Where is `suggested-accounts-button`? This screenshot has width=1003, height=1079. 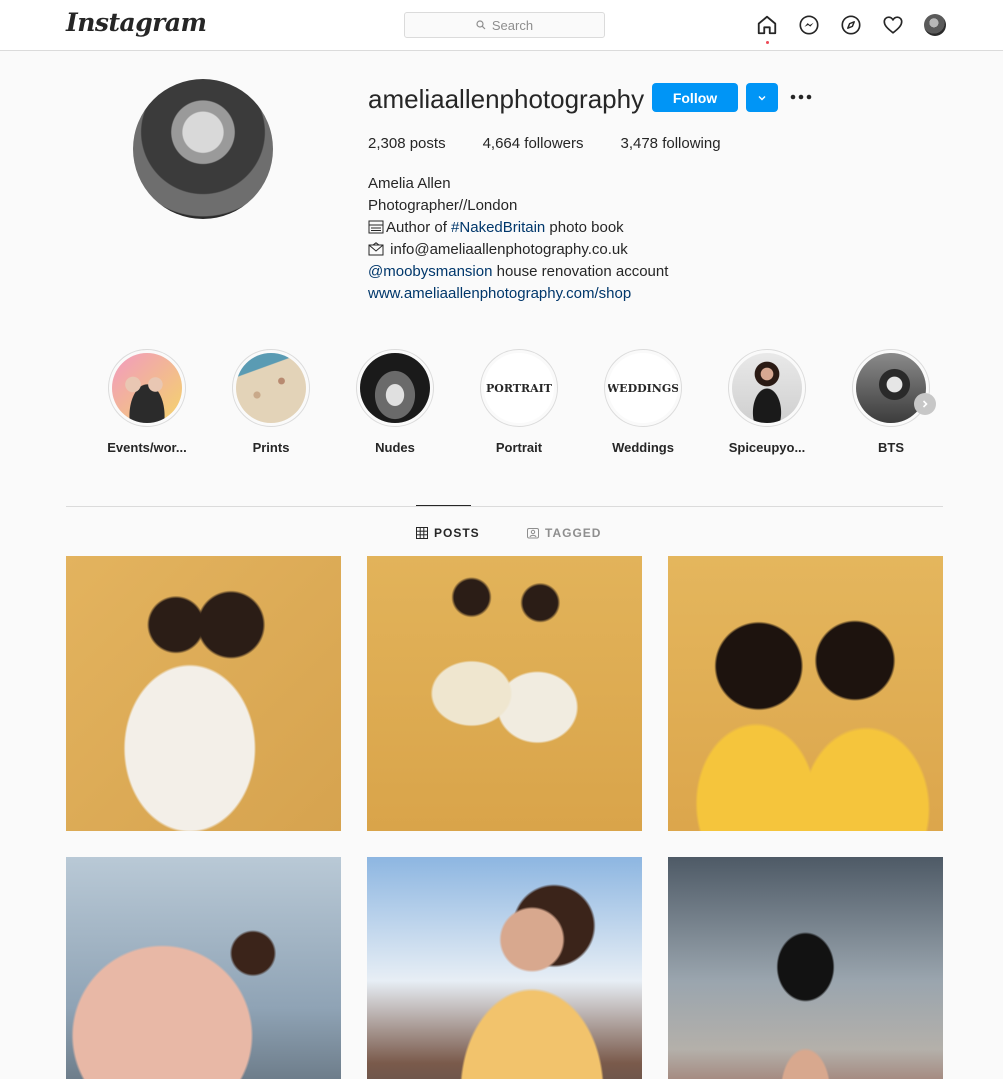
suggested-accounts-button is located at coordinates (762, 97).